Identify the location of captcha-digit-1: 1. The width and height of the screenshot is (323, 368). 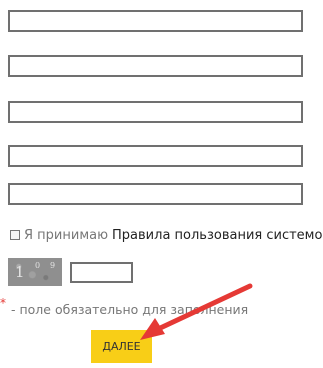
(20, 272).